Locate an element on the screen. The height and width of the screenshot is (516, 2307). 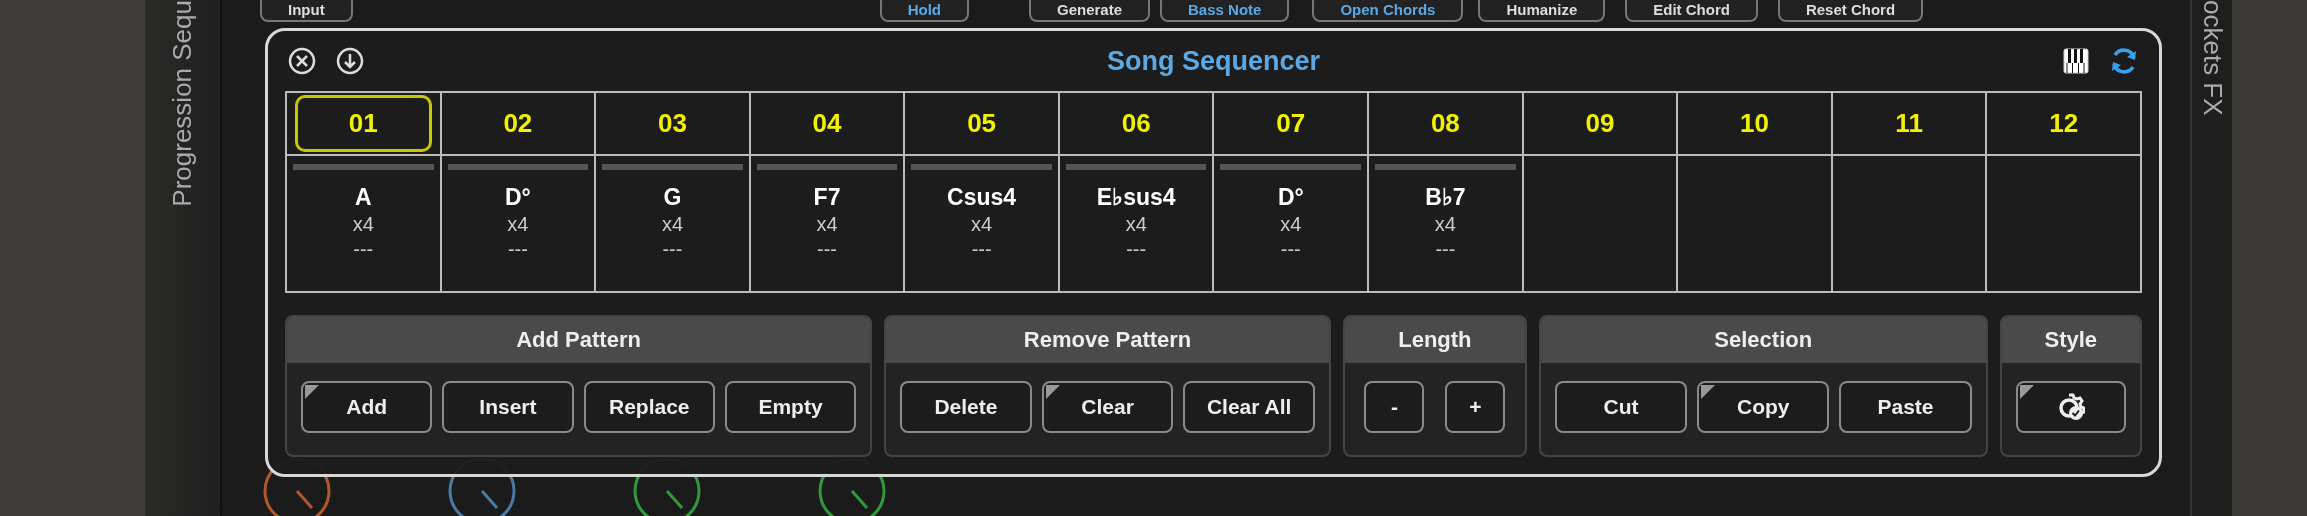
toolbar-button: Edit Chord is located at coordinates (1691, 11).